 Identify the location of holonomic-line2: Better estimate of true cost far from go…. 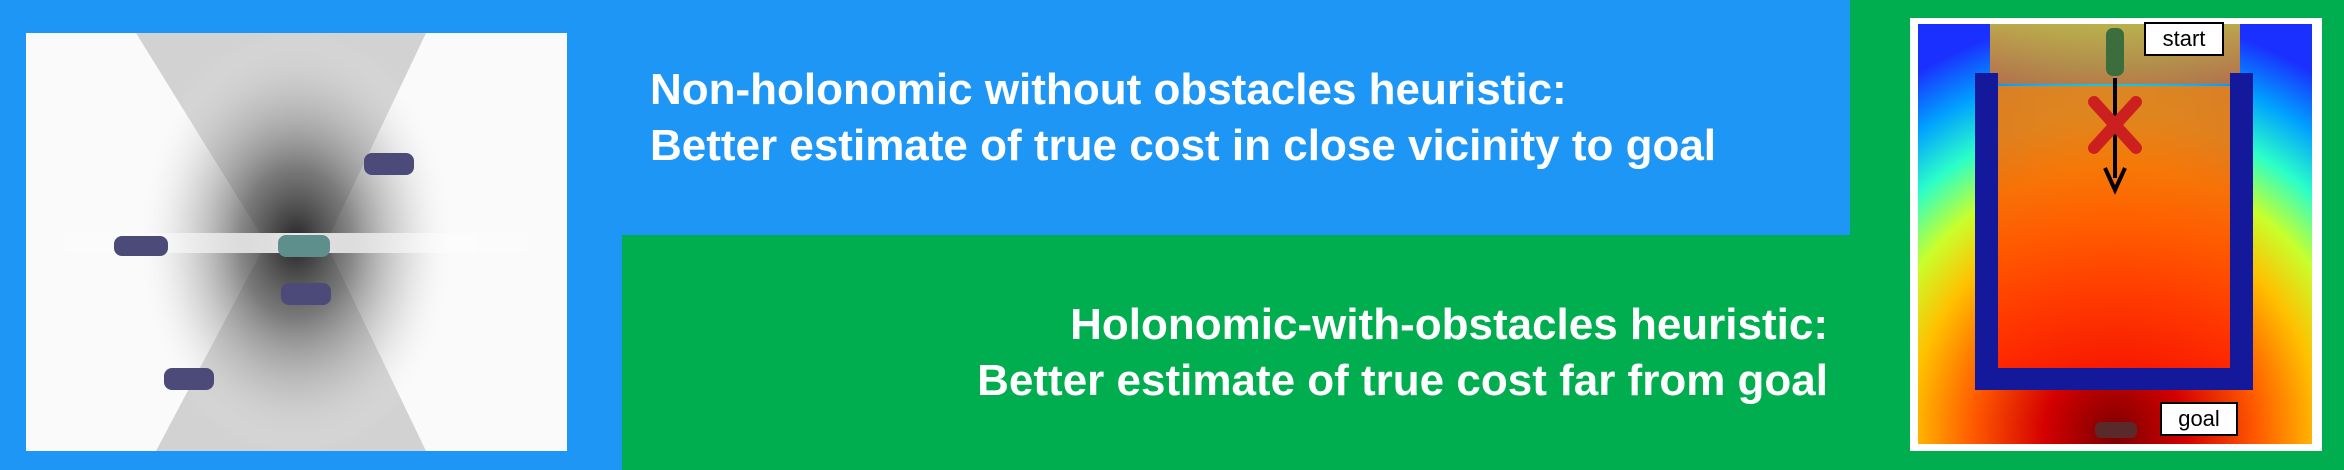
(1402, 380).